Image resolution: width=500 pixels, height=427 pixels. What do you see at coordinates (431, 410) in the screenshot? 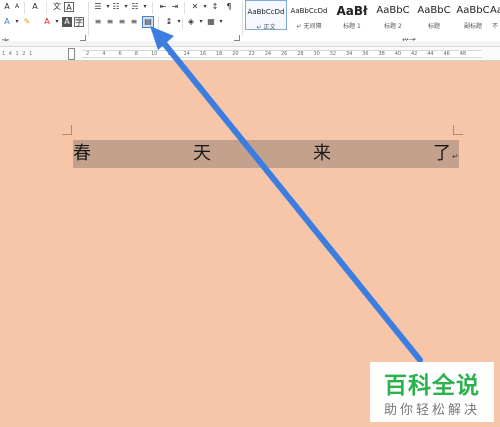
I see `watermark-subtitle: 助你轻松解决` at bounding box center [431, 410].